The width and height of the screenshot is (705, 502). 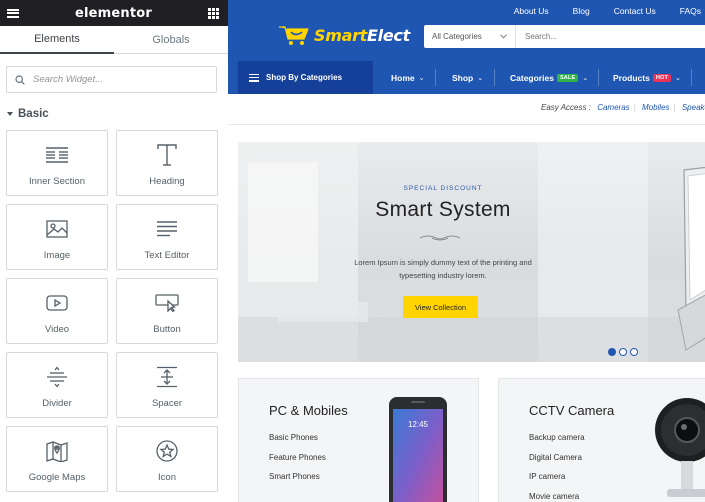 I want to click on widget-label: Google Maps, so click(x=57, y=477).